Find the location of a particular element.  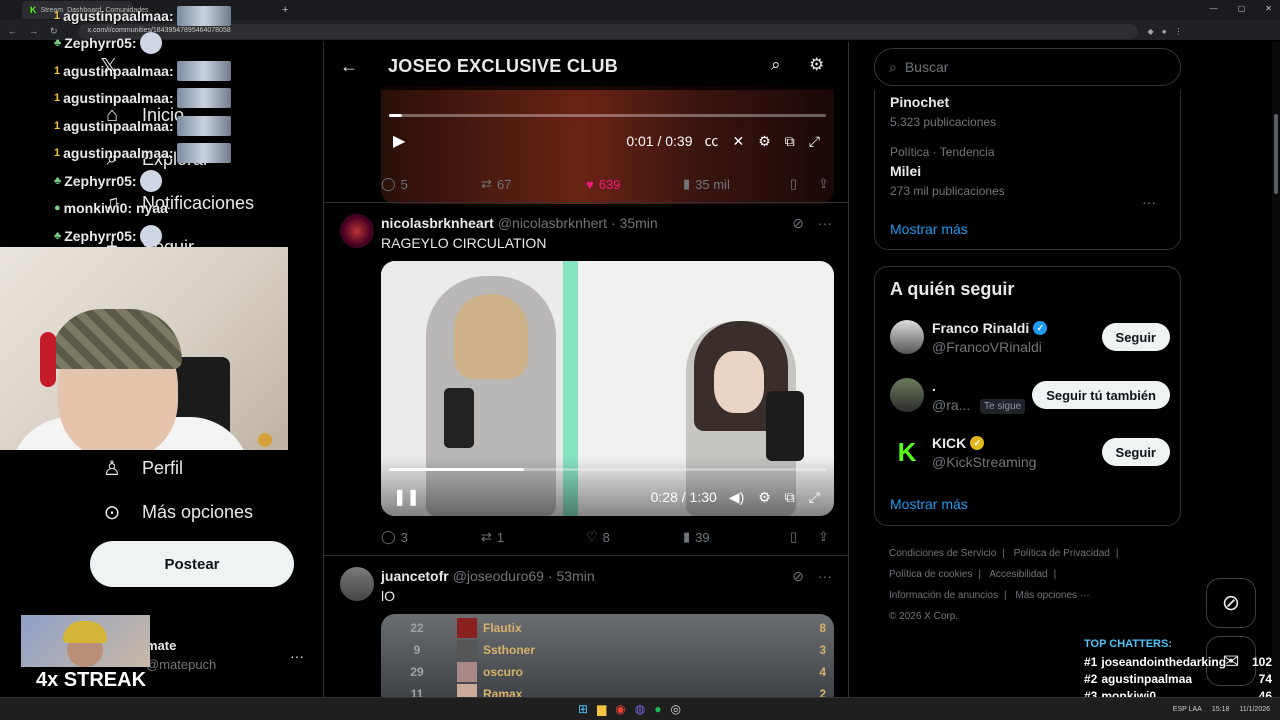

person-icon: ♙ is located at coordinates (112, 469).